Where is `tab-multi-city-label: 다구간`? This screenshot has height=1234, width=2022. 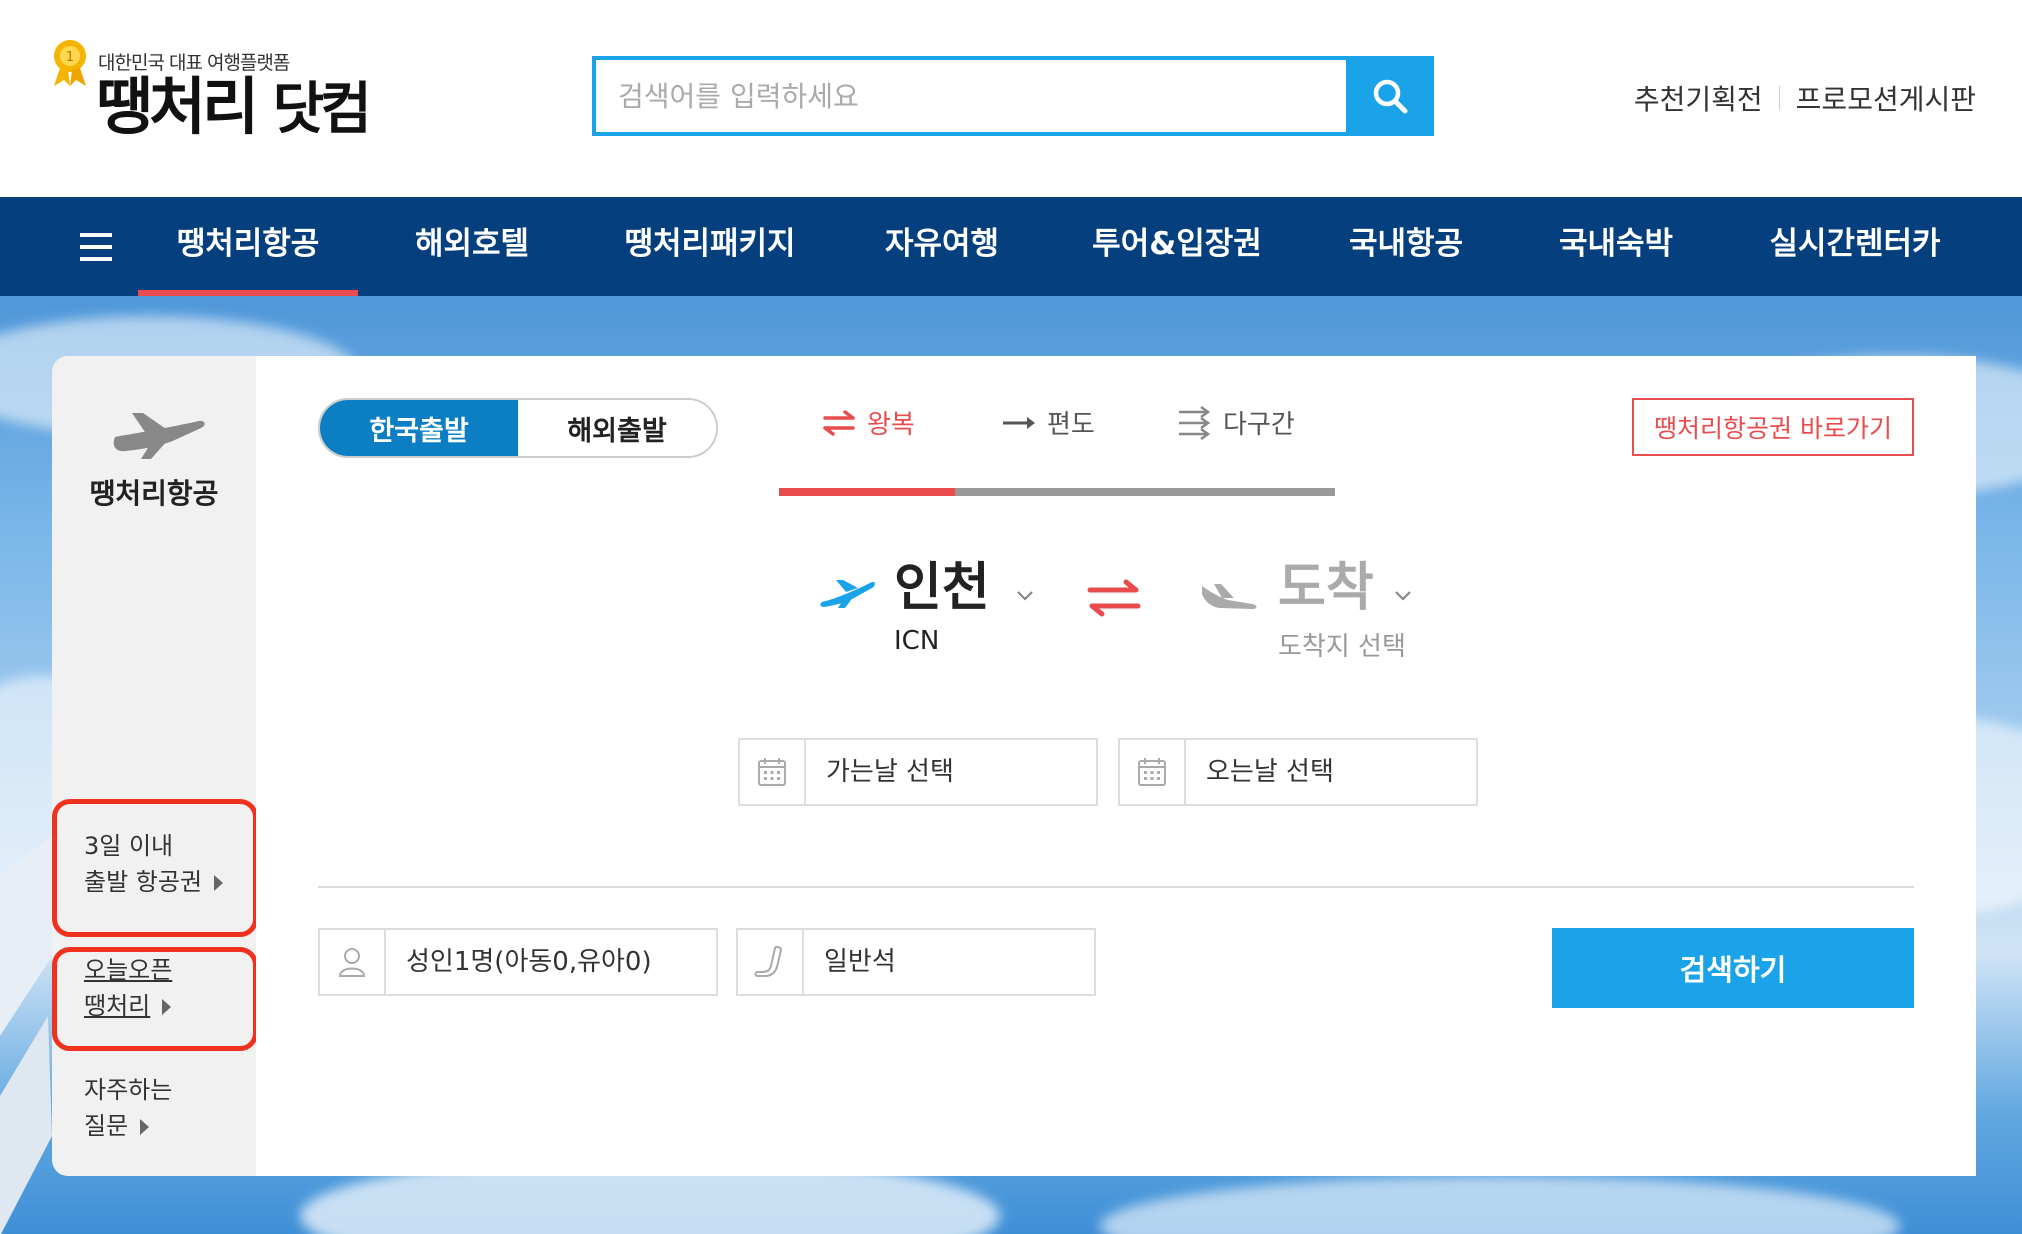 tab-multi-city-label: 다구간 is located at coordinates (1259, 425).